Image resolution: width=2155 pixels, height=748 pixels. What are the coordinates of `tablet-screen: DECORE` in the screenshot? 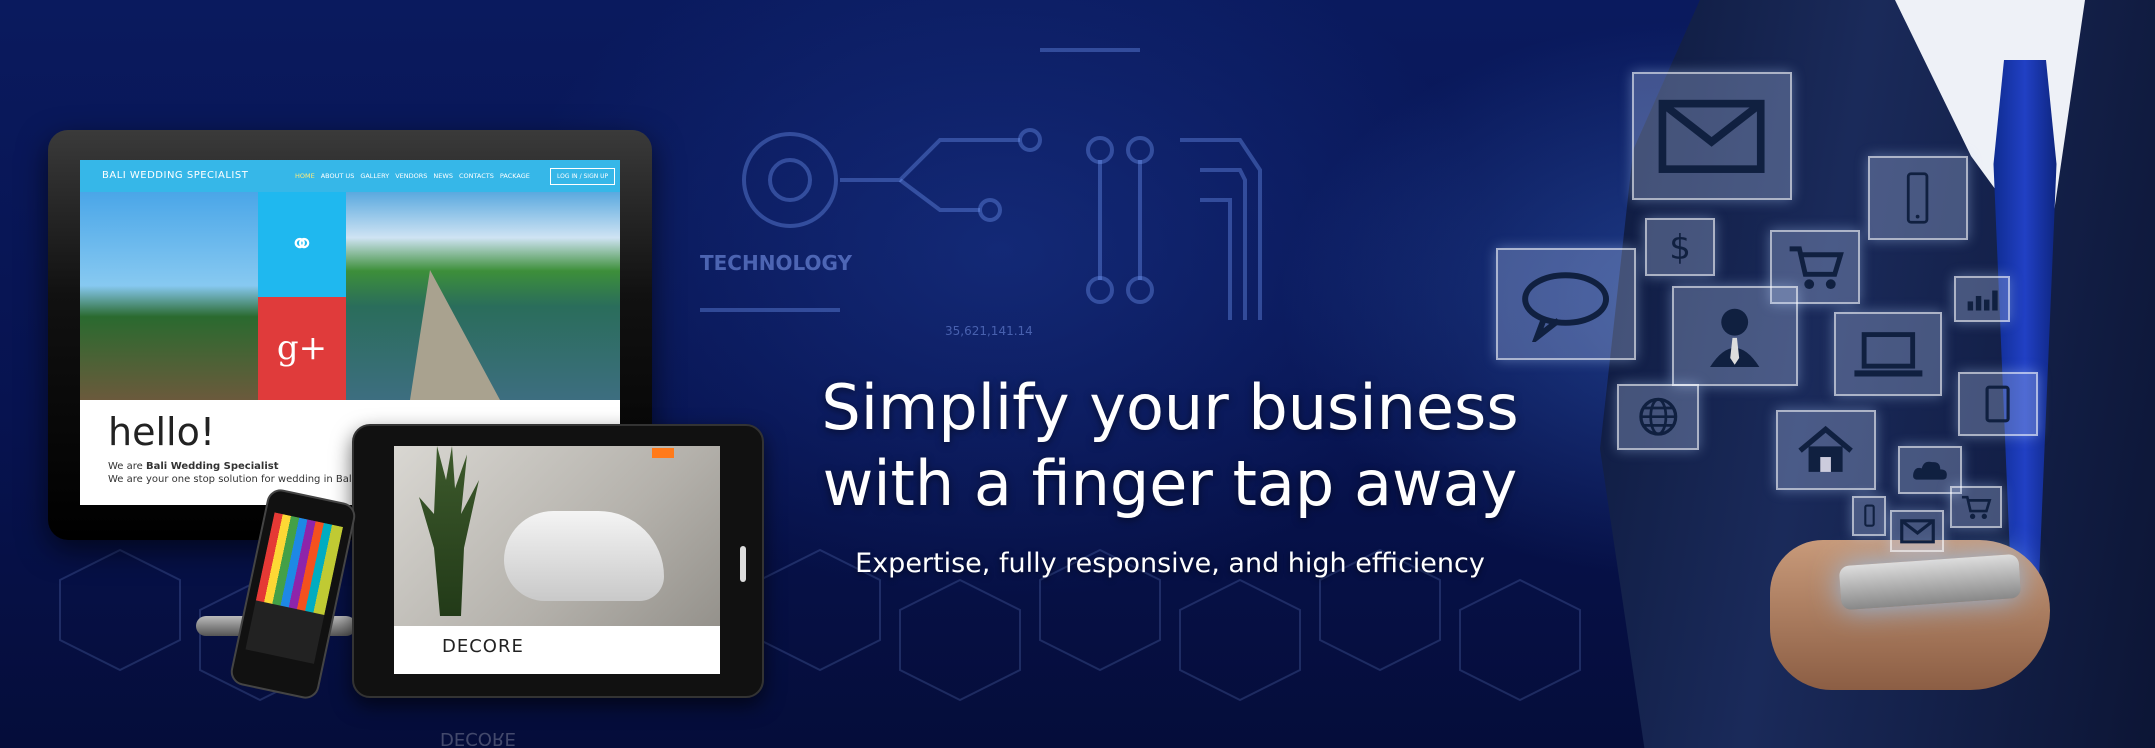 It's located at (557, 560).